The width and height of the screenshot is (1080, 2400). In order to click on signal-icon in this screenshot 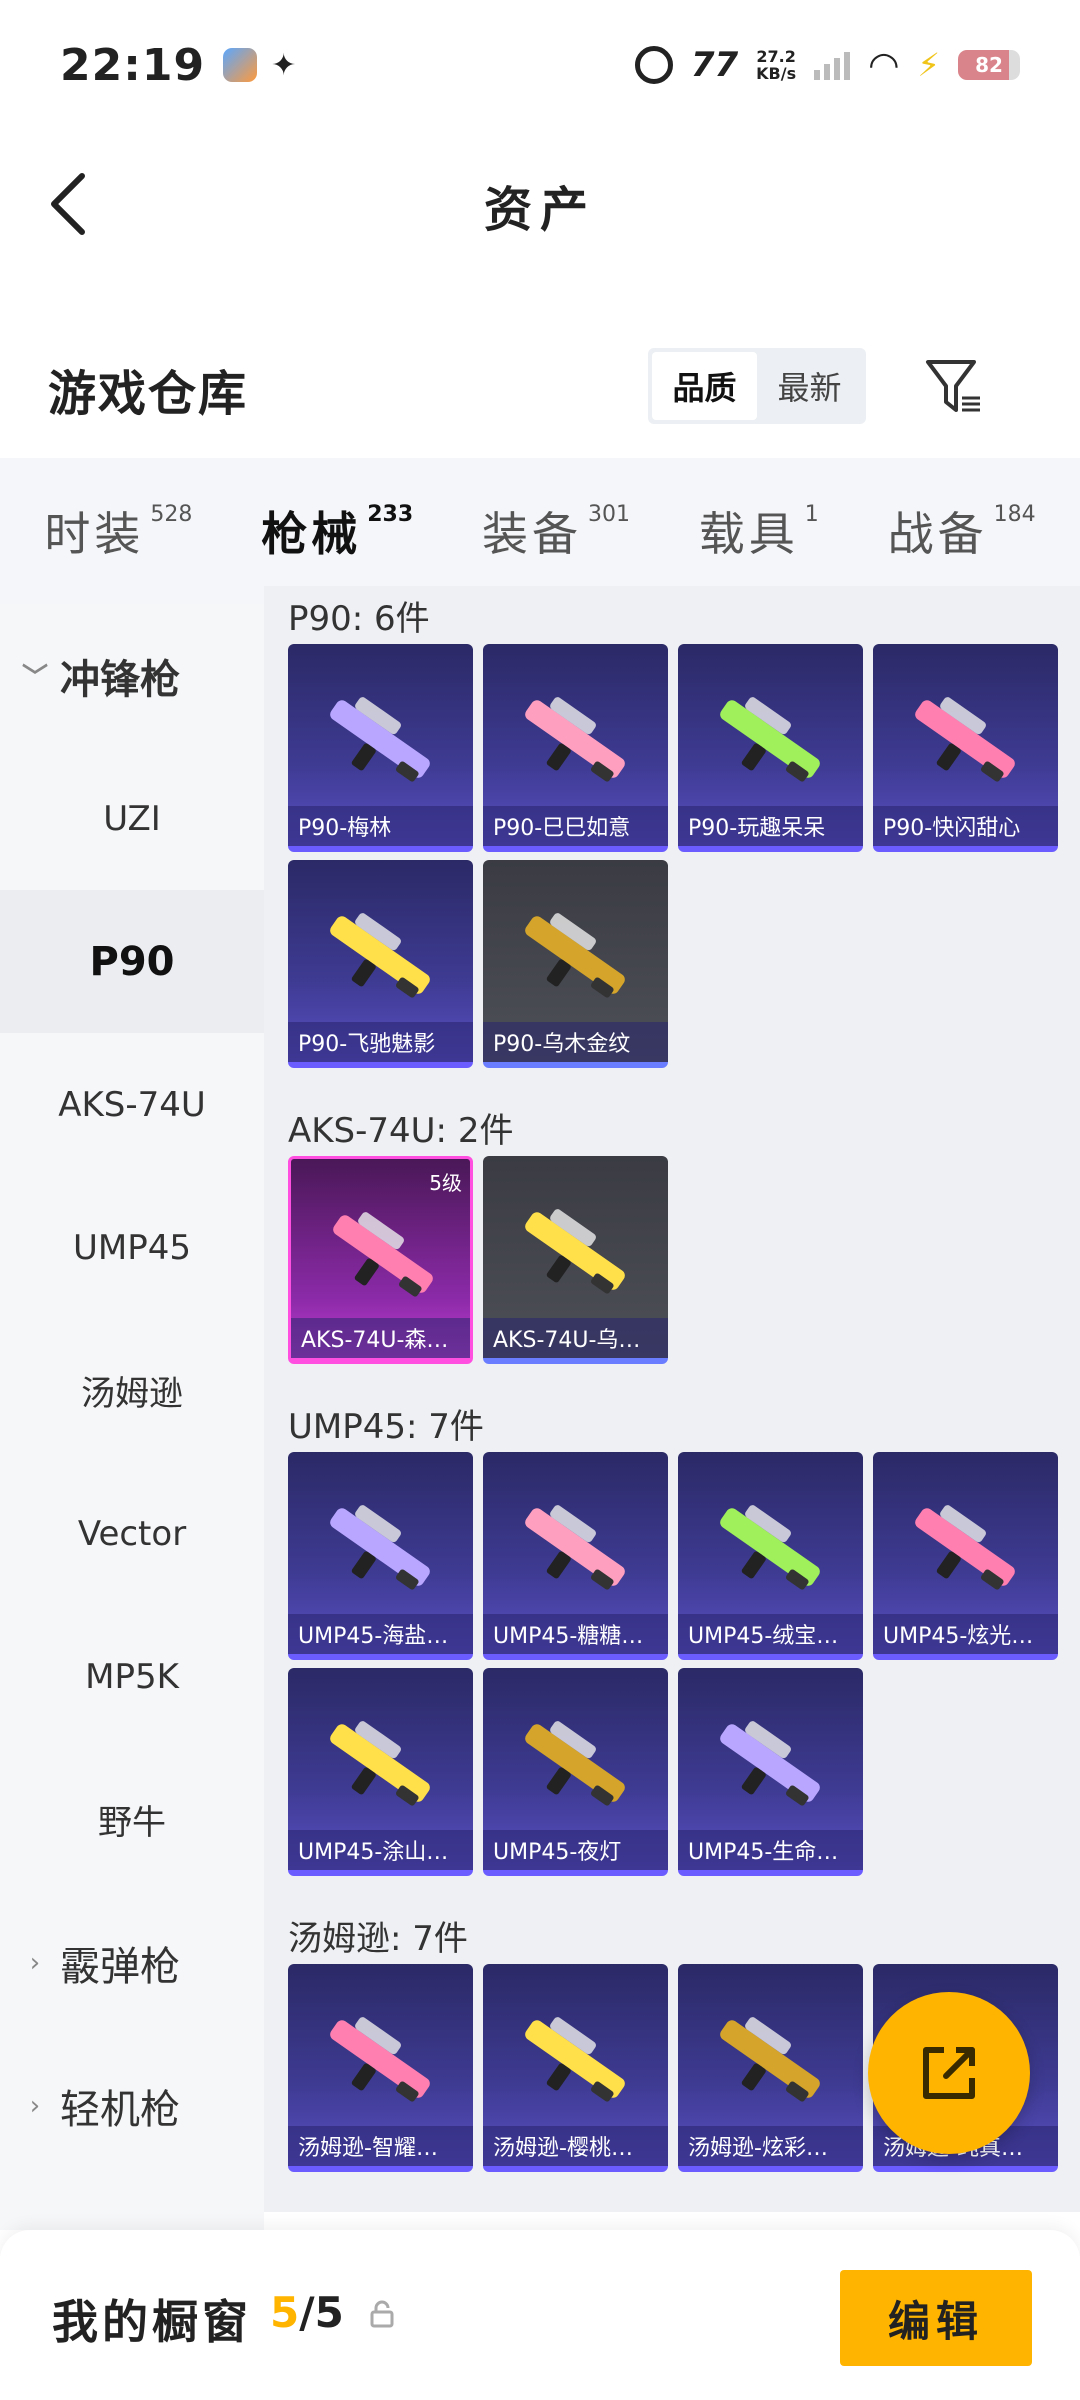, I will do `click(832, 65)`.